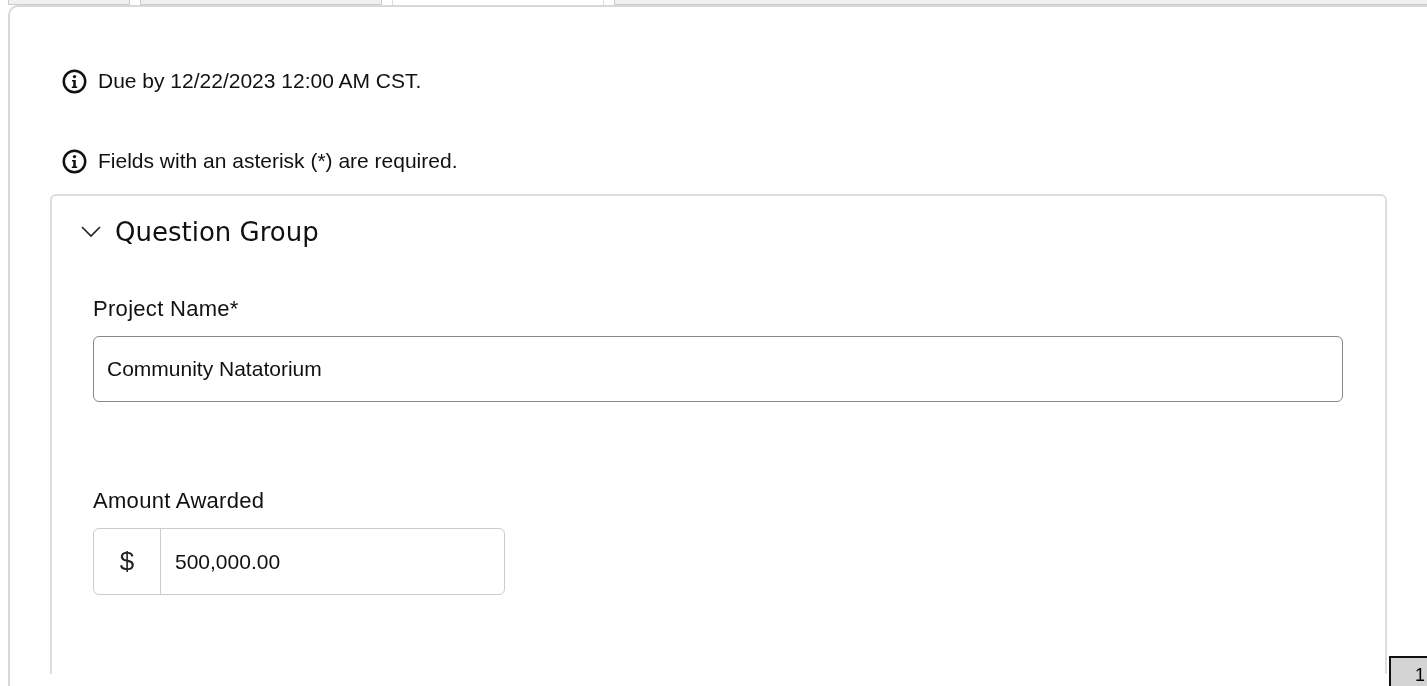 Image resolution: width=1427 pixels, height=686 pixels. Describe the element at coordinates (166, 309) in the screenshot. I see `field-label: Project Name*` at that location.